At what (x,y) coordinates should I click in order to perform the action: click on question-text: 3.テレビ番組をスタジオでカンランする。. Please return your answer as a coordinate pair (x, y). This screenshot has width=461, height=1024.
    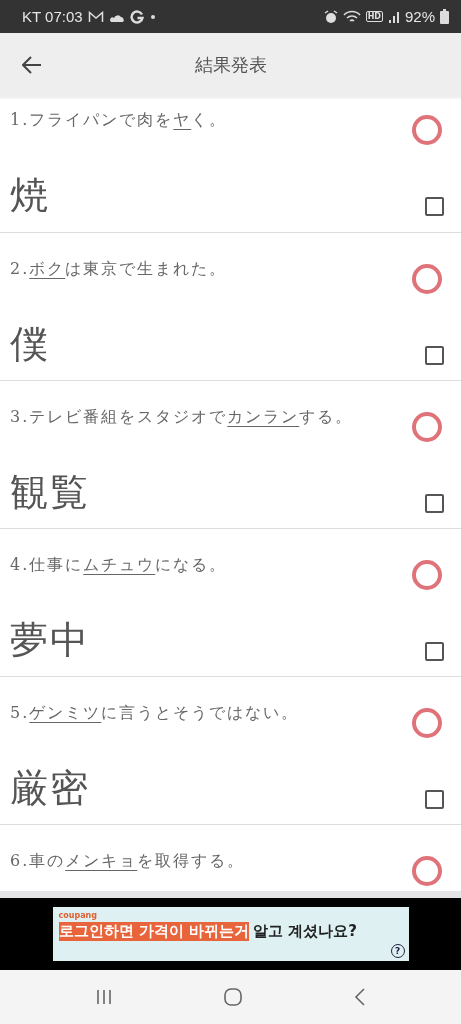
    Looking at the image, I should click on (182, 417).